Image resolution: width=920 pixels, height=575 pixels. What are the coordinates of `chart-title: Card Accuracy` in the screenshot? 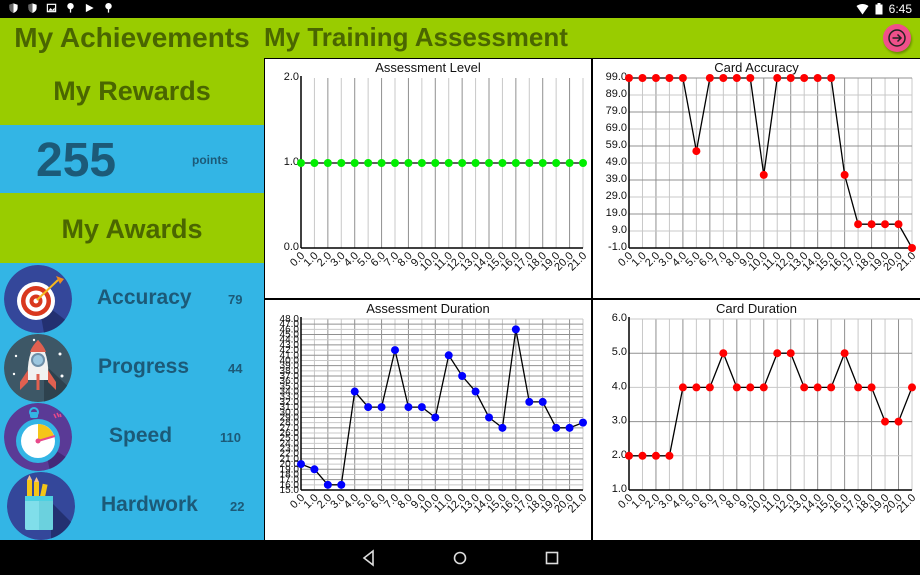 It's located at (756, 67).